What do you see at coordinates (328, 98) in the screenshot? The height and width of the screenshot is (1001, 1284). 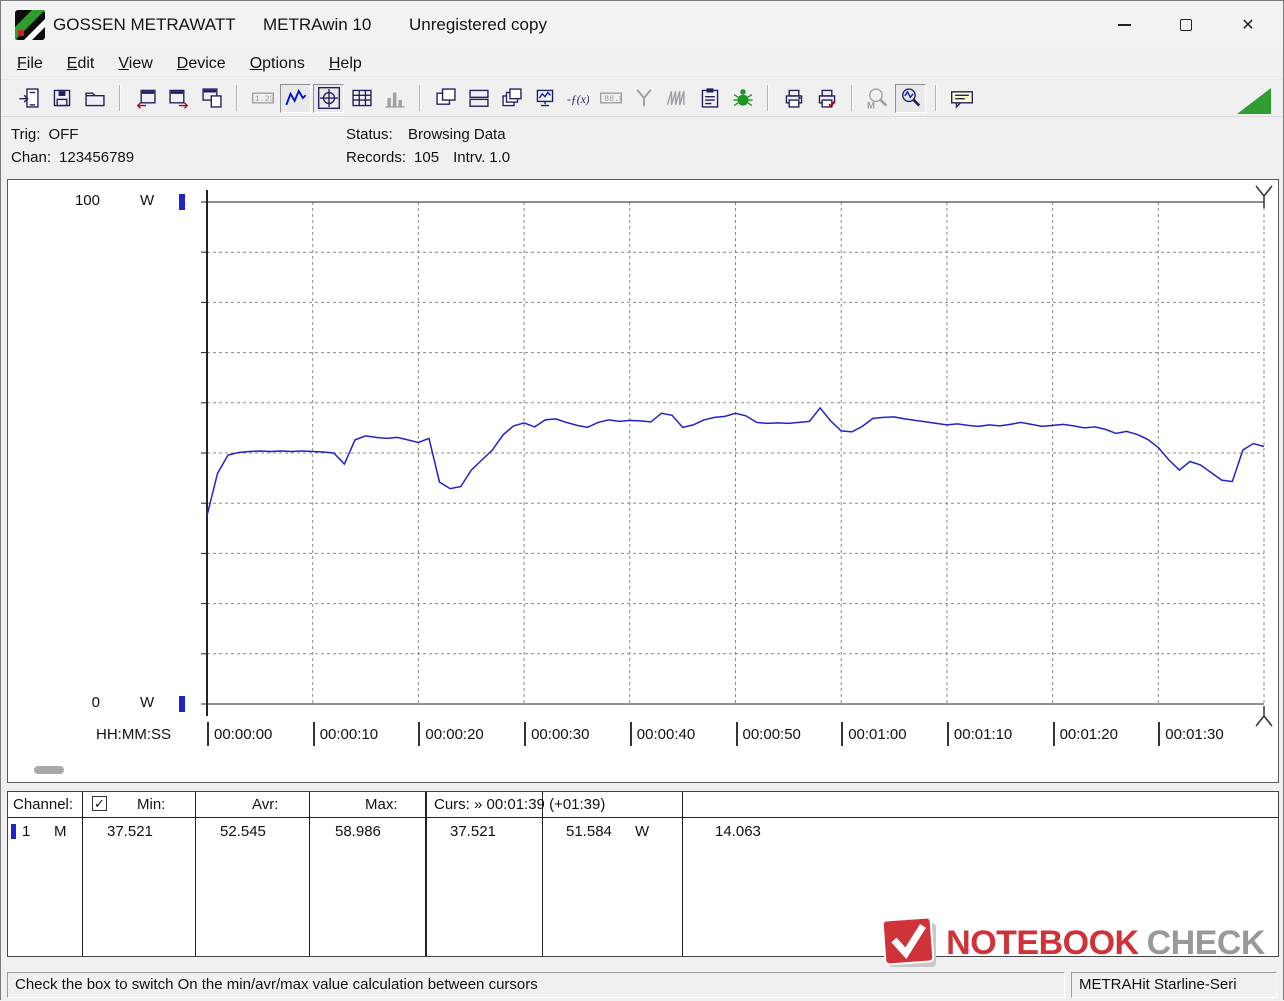 I see `view-xy-icon` at bounding box center [328, 98].